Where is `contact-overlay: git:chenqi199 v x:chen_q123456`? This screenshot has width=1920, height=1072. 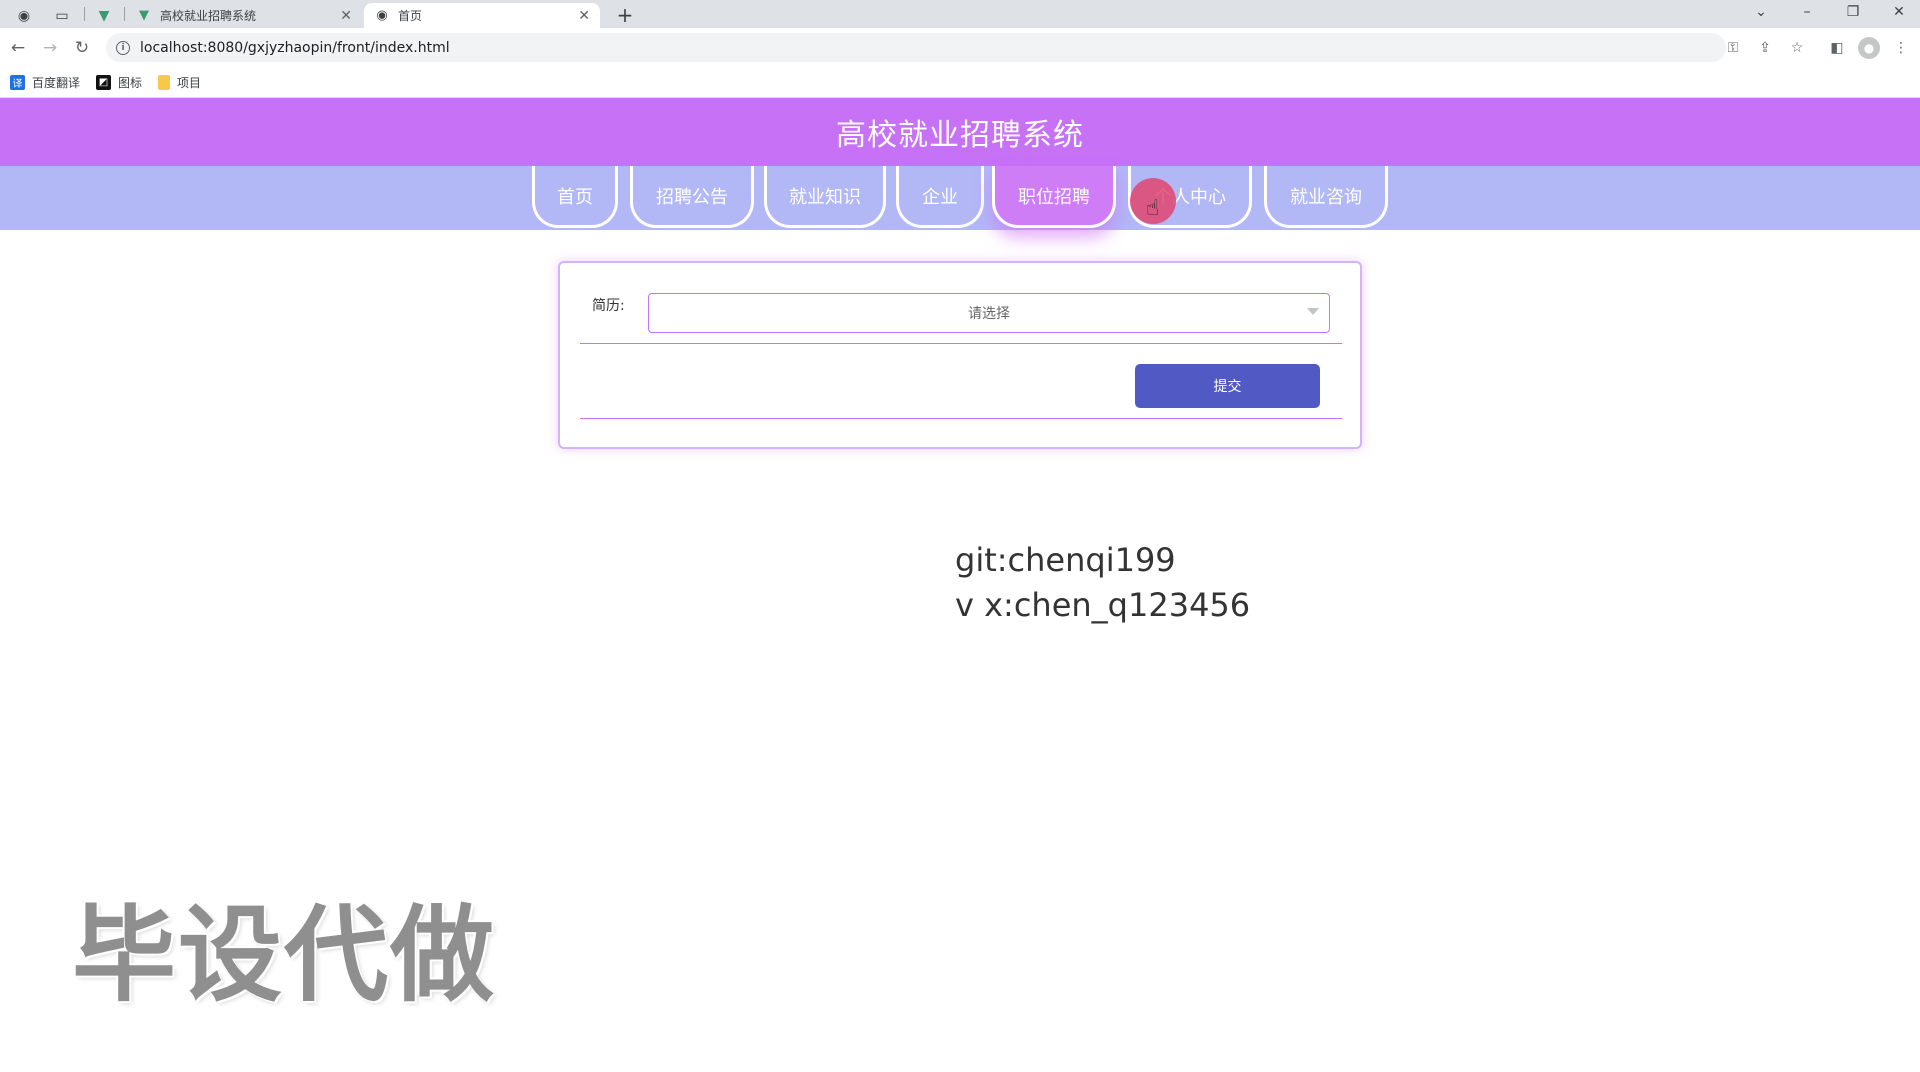
contact-overlay: git:chenqi199 v x:chen_q123456 is located at coordinates (1102, 583).